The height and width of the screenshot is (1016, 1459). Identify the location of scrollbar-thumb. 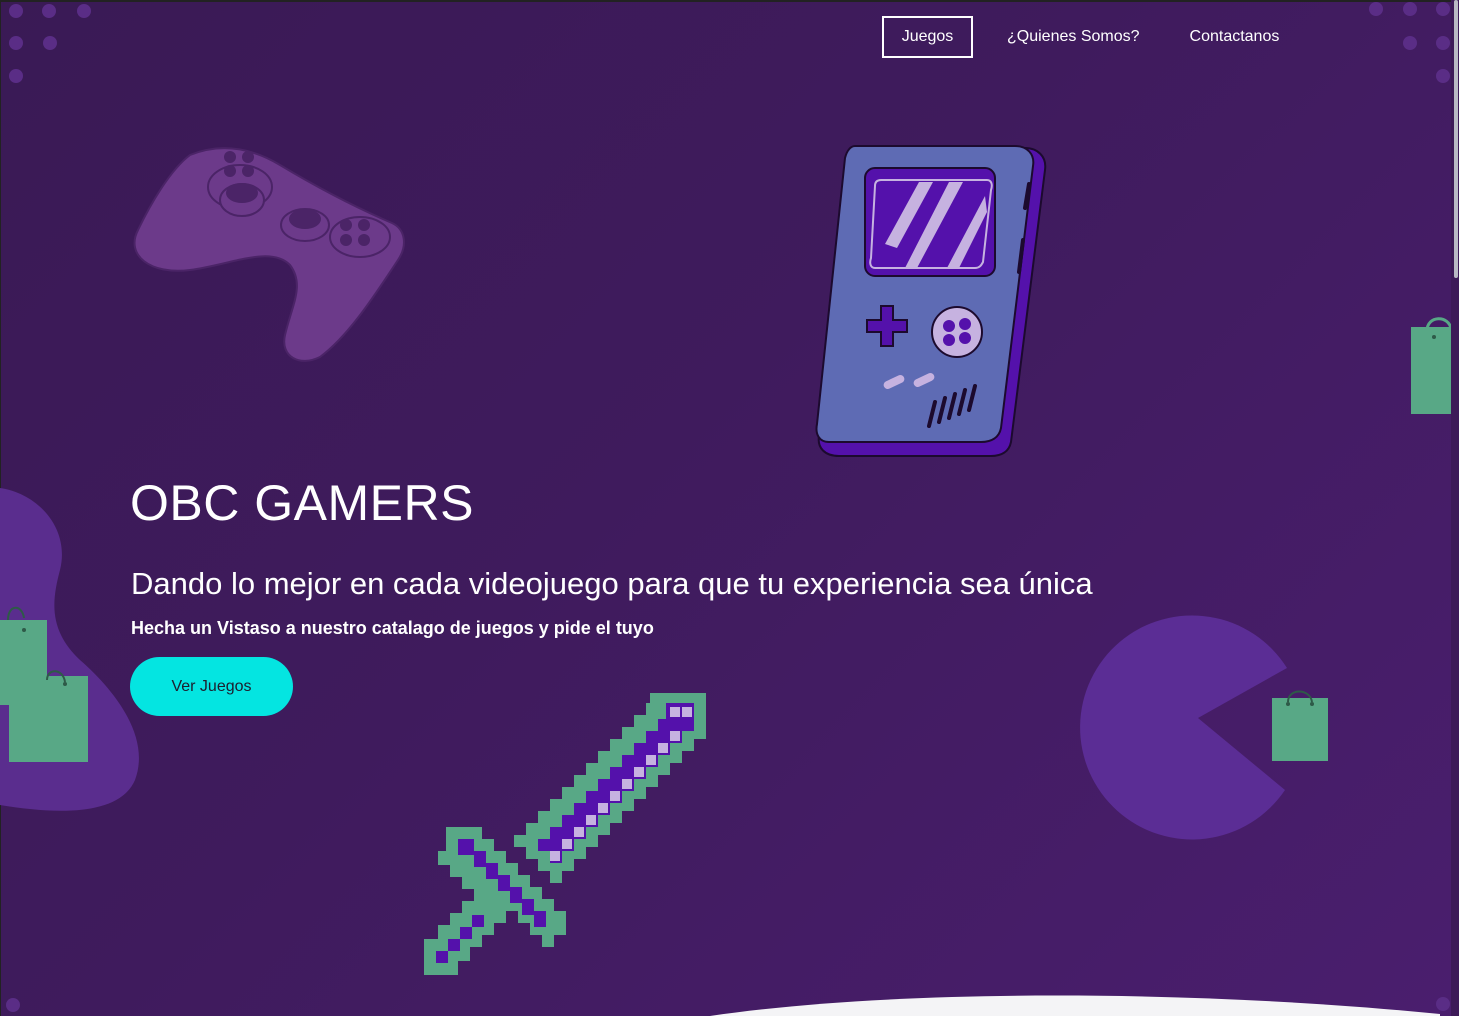
(1456, 139).